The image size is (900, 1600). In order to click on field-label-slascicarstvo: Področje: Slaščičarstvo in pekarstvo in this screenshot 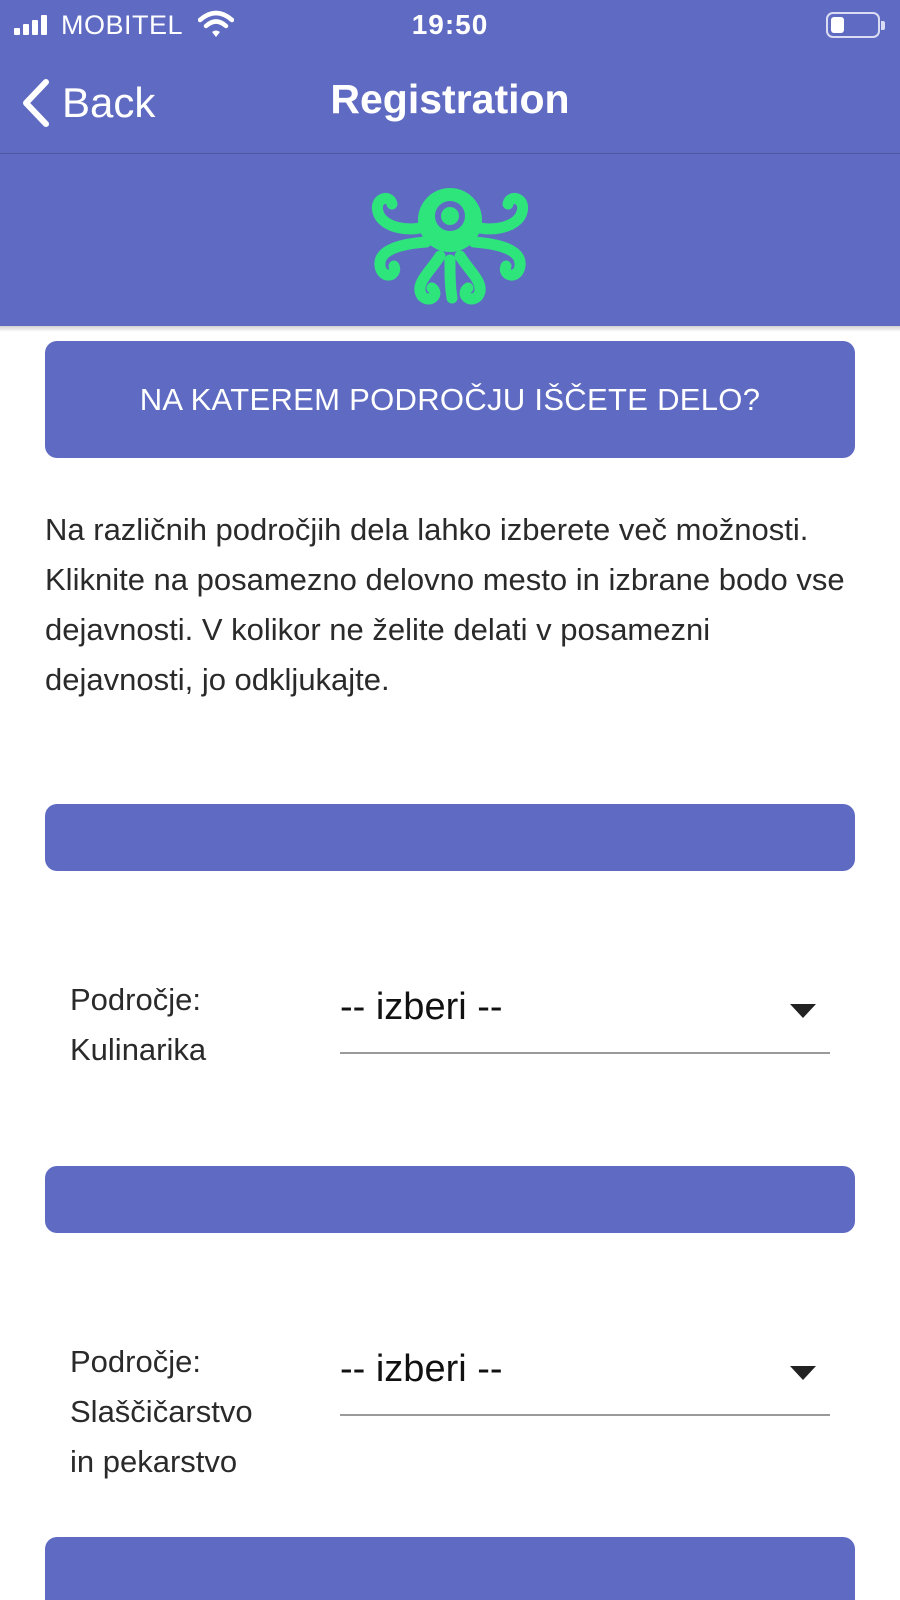, I will do `click(185, 1412)`.